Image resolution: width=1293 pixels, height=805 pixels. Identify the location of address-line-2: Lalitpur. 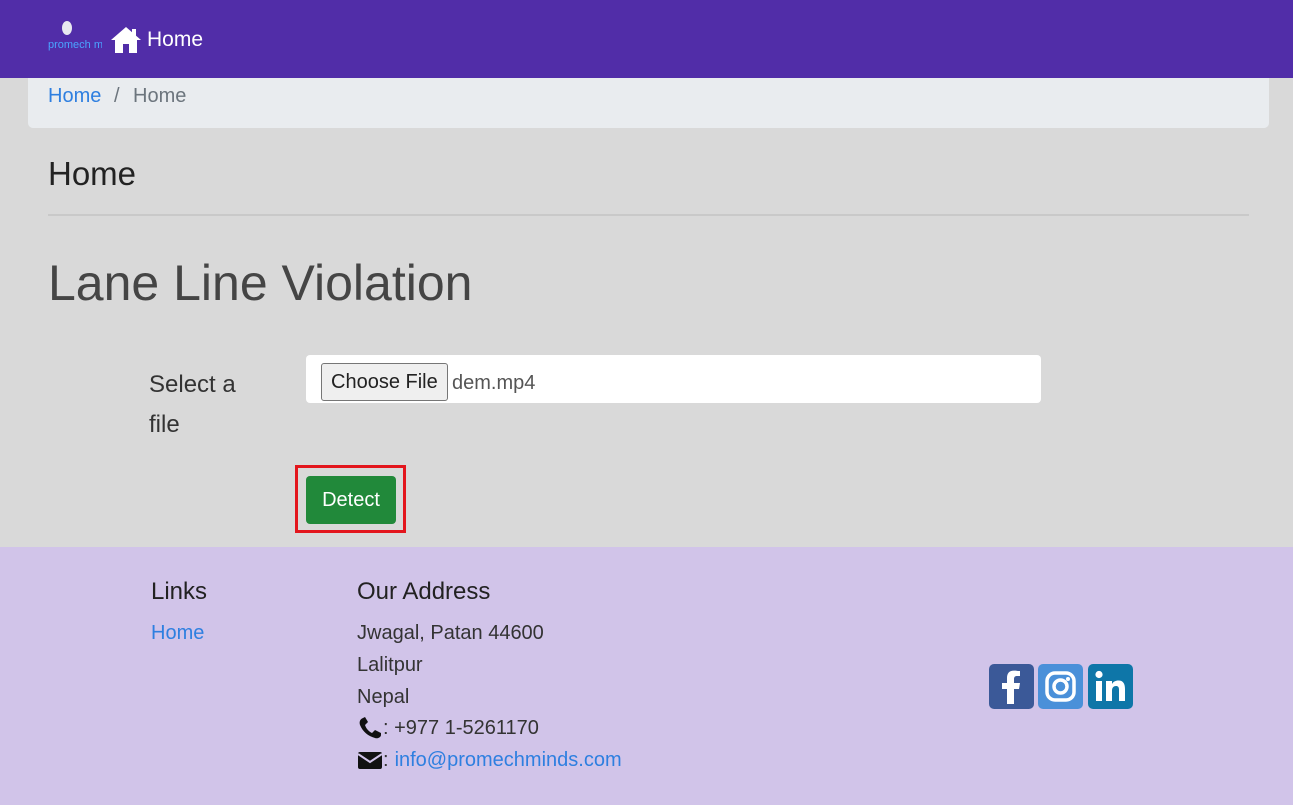
(390, 665).